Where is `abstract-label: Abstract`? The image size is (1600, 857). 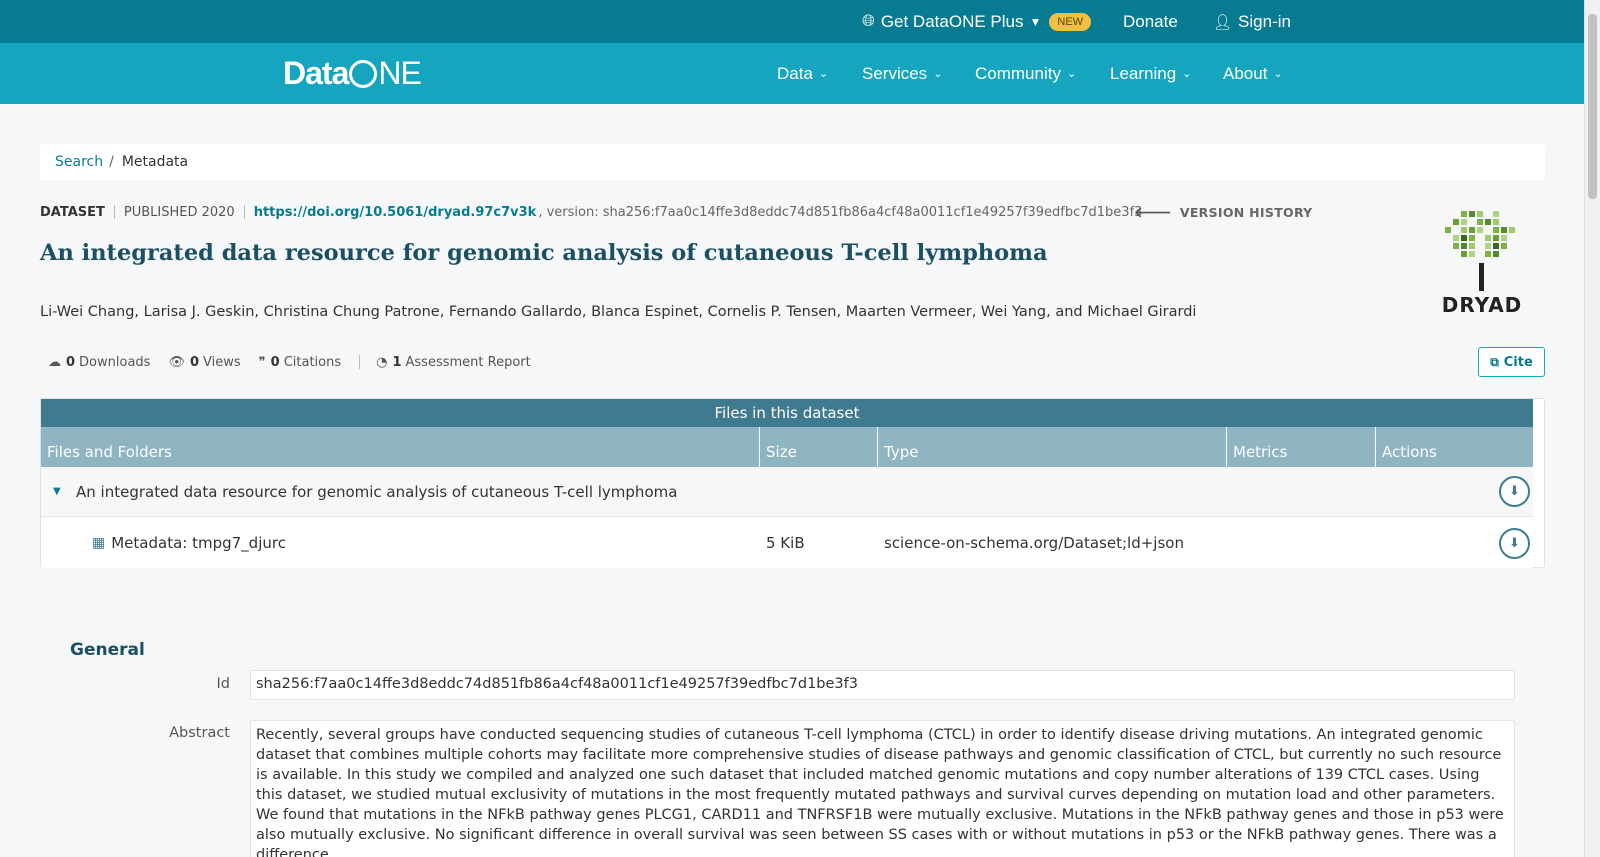 abstract-label: Abstract is located at coordinates (199, 733).